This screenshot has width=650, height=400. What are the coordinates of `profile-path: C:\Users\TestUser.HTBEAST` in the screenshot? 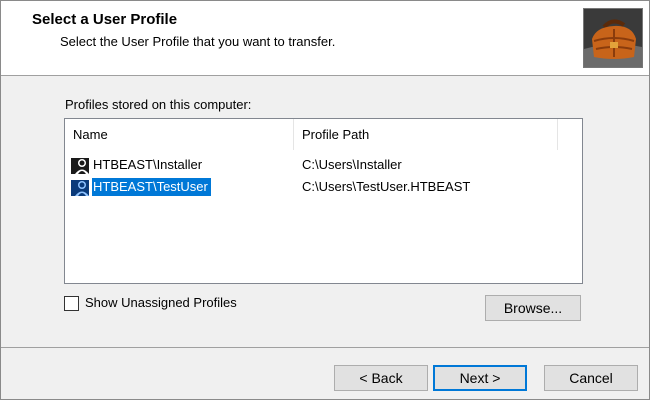 It's located at (386, 186).